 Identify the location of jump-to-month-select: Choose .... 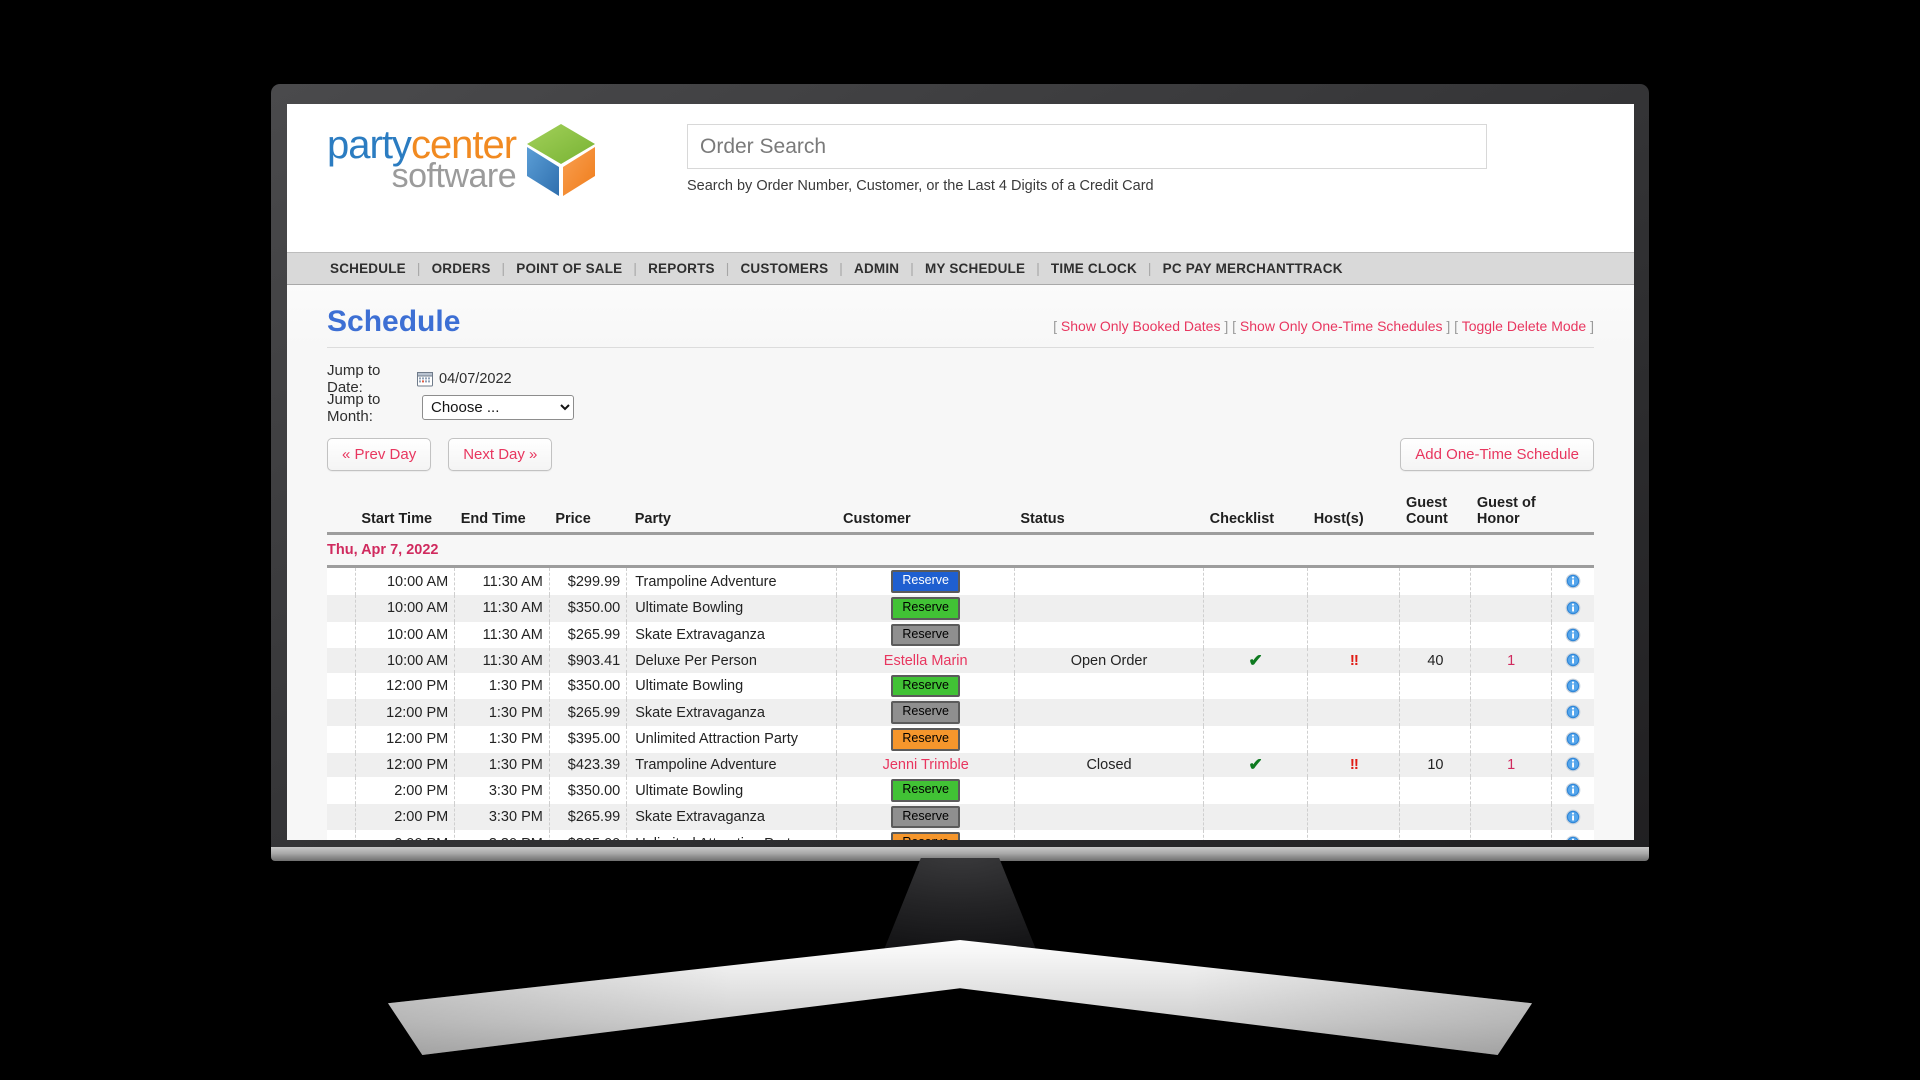
(498, 407).